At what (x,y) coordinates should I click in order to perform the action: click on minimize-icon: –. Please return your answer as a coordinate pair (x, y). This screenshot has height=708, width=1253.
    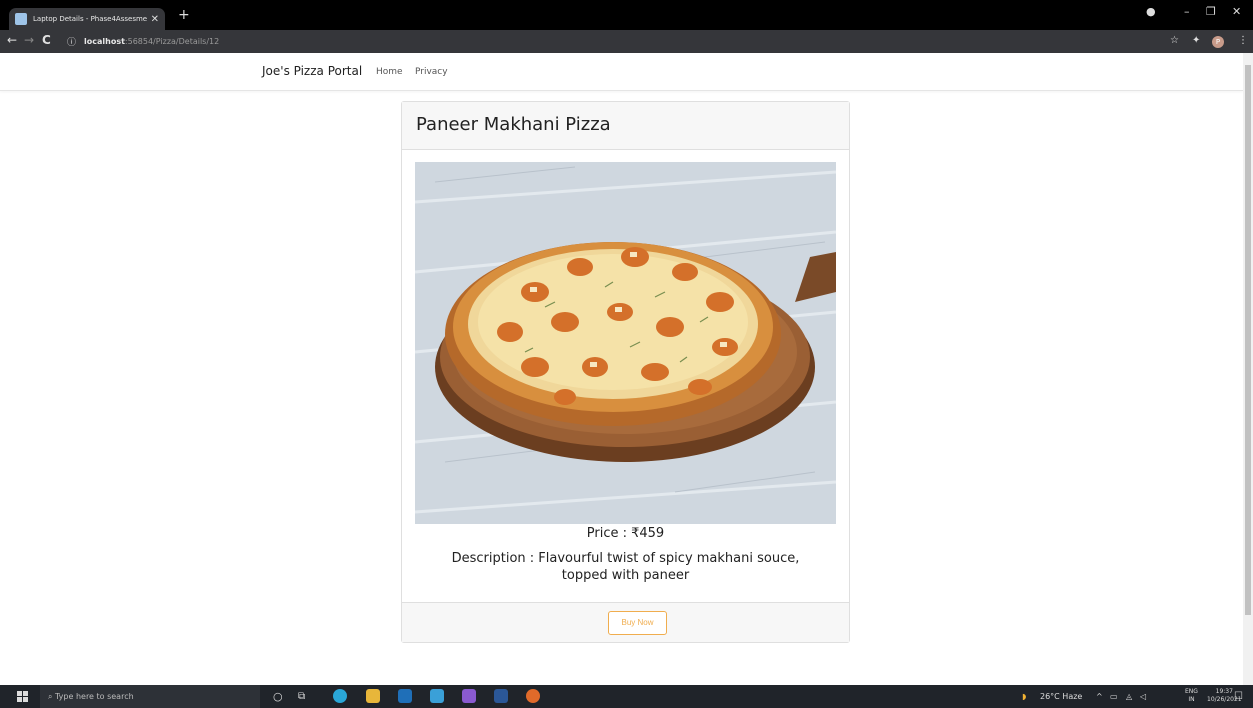
    Looking at the image, I should click on (1187, 11).